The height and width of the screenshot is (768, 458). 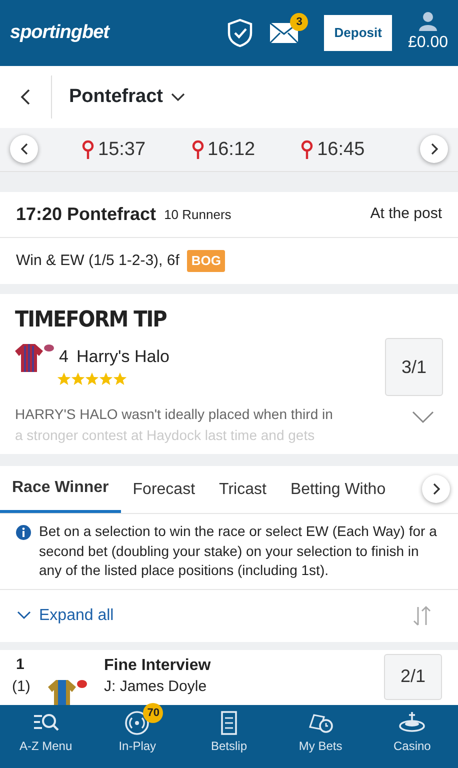 I want to click on ticket-clock-icon, so click(x=320, y=723).